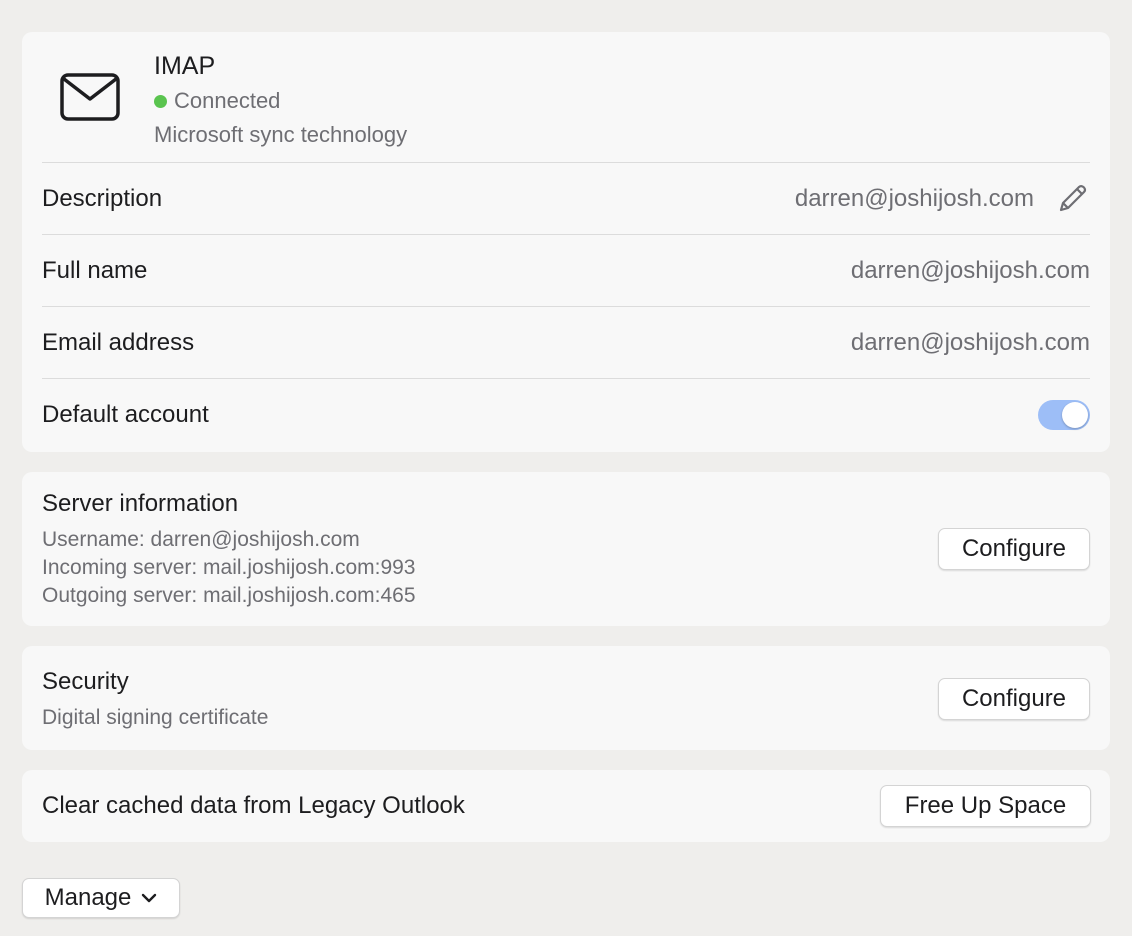 The height and width of the screenshot is (936, 1132). What do you see at coordinates (227, 100) in the screenshot?
I see `status-text: Connected` at bounding box center [227, 100].